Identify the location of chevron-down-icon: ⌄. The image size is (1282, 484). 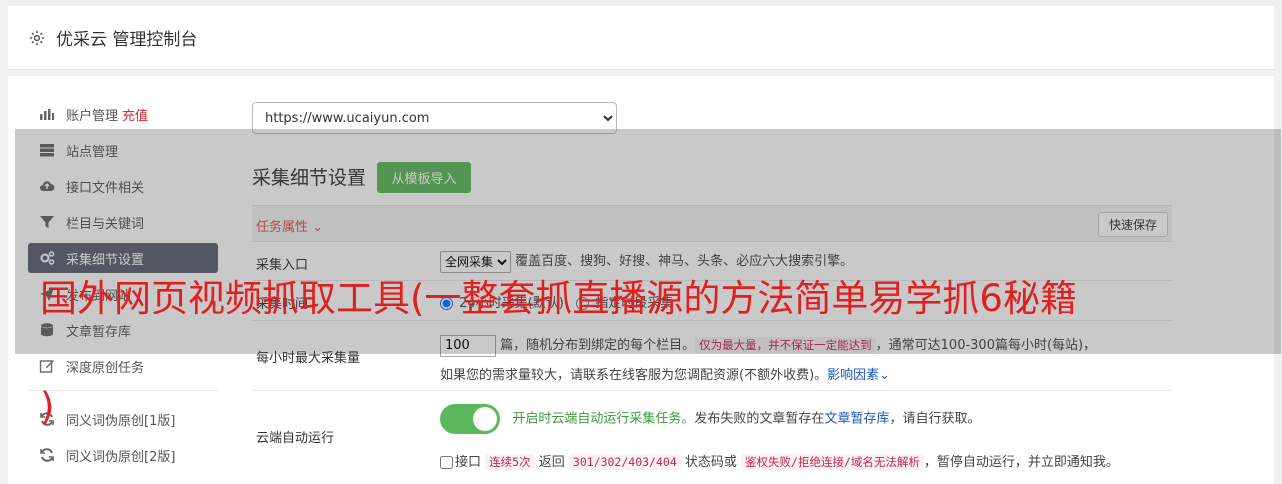
(885, 375).